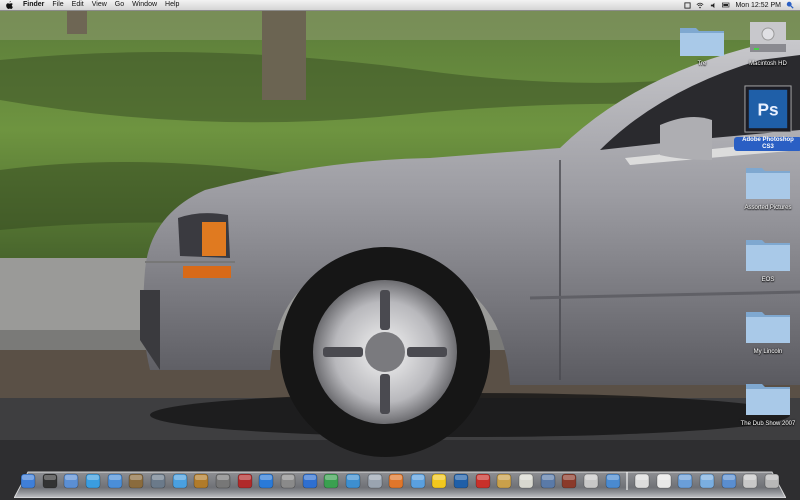 The width and height of the screenshot is (800, 500). What do you see at coordinates (375, 481) in the screenshot?
I see `mail-icon` at bounding box center [375, 481].